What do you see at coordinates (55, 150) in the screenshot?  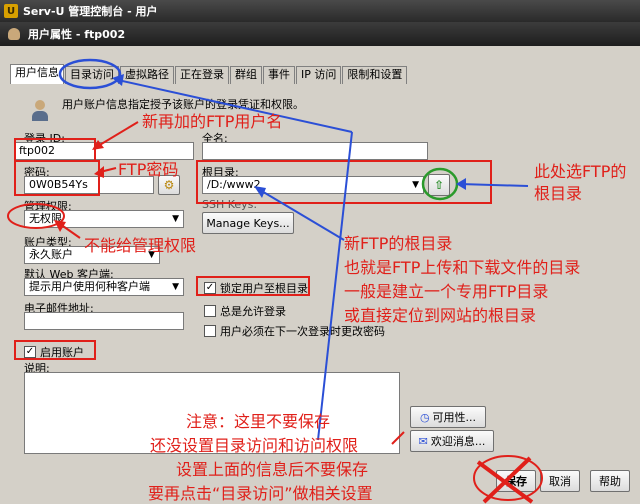 I see `annotation-box-login-id` at bounding box center [55, 150].